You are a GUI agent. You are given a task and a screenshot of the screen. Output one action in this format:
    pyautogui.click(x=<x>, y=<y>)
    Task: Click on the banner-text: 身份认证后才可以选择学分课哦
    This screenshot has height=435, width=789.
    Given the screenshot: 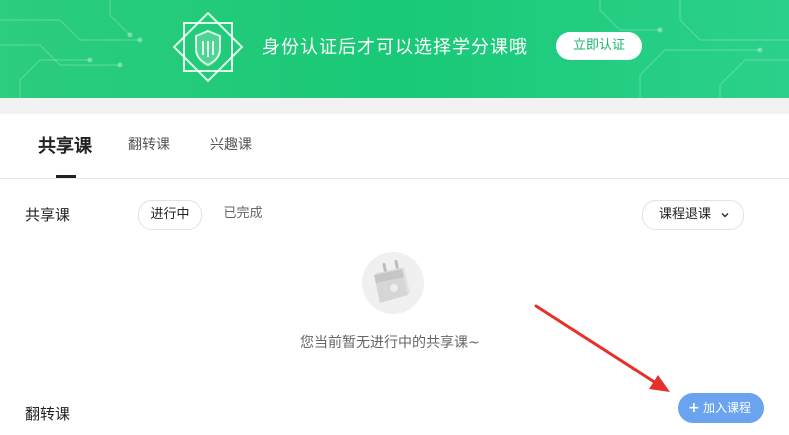 What is the action you would take?
    pyautogui.click(x=395, y=47)
    